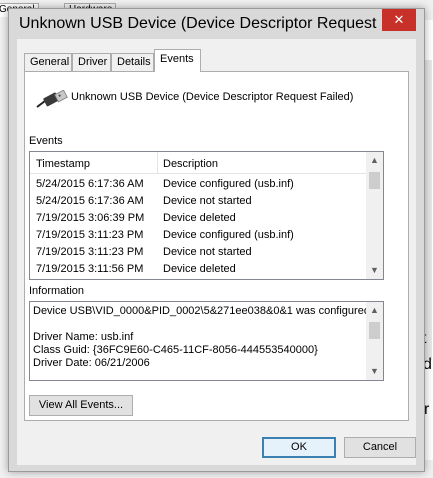  What do you see at coordinates (90, 269) in the screenshot?
I see `event-timestamp: 7/19/2015 3:11:56 PM` at bounding box center [90, 269].